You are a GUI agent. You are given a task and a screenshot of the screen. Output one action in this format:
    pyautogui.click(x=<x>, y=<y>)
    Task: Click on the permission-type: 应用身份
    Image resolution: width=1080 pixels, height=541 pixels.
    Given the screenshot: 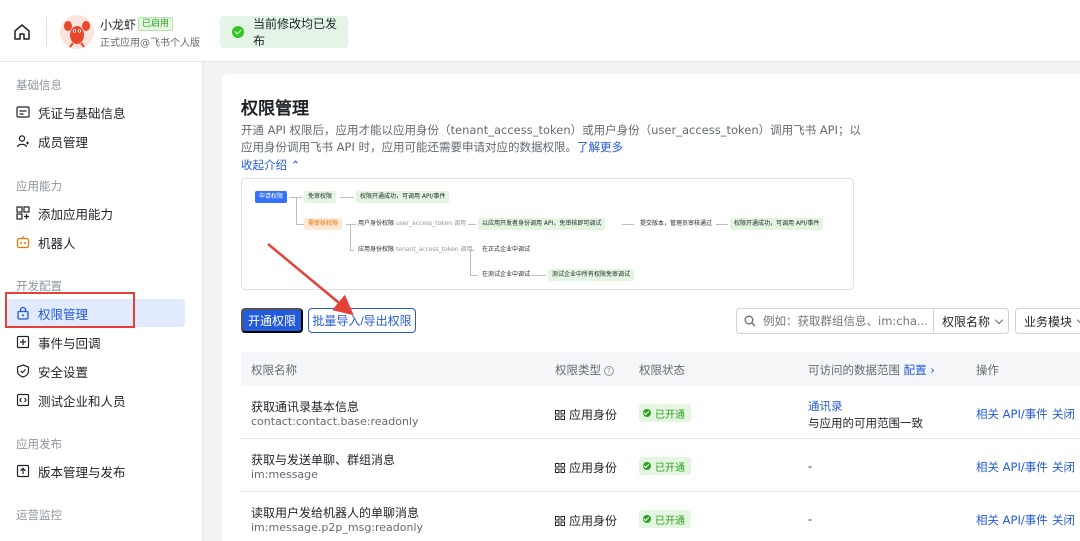 What is the action you would take?
    pyautogui.click(x=586, y=414)
    